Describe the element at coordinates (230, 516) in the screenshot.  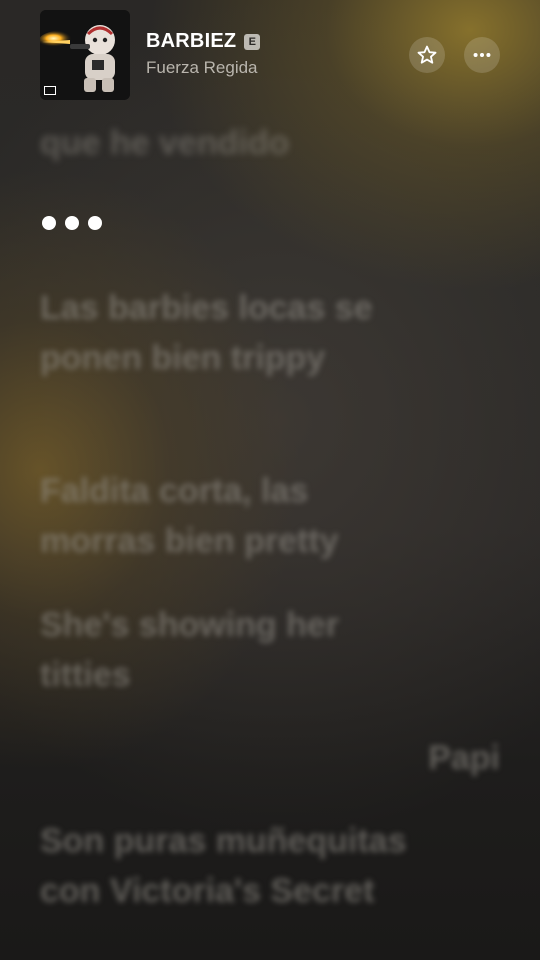
I see `lyric-line: Faldita corta, las morras bien pretty` at that location.